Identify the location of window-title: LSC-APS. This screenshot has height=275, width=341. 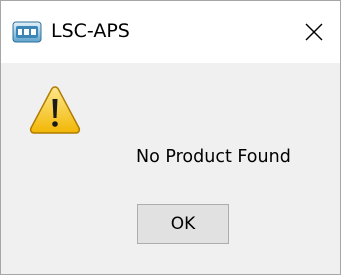
(90, 31).